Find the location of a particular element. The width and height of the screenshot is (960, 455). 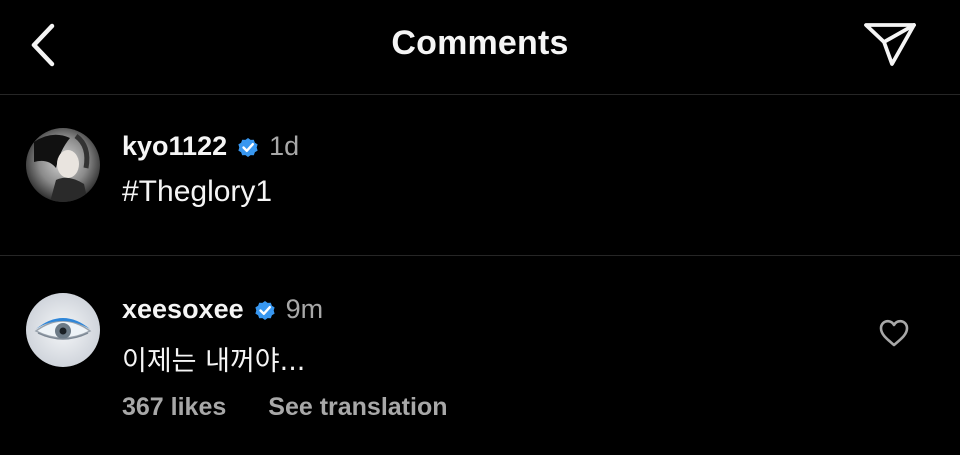

page-title: Comments is located at coordinates (480, 43).